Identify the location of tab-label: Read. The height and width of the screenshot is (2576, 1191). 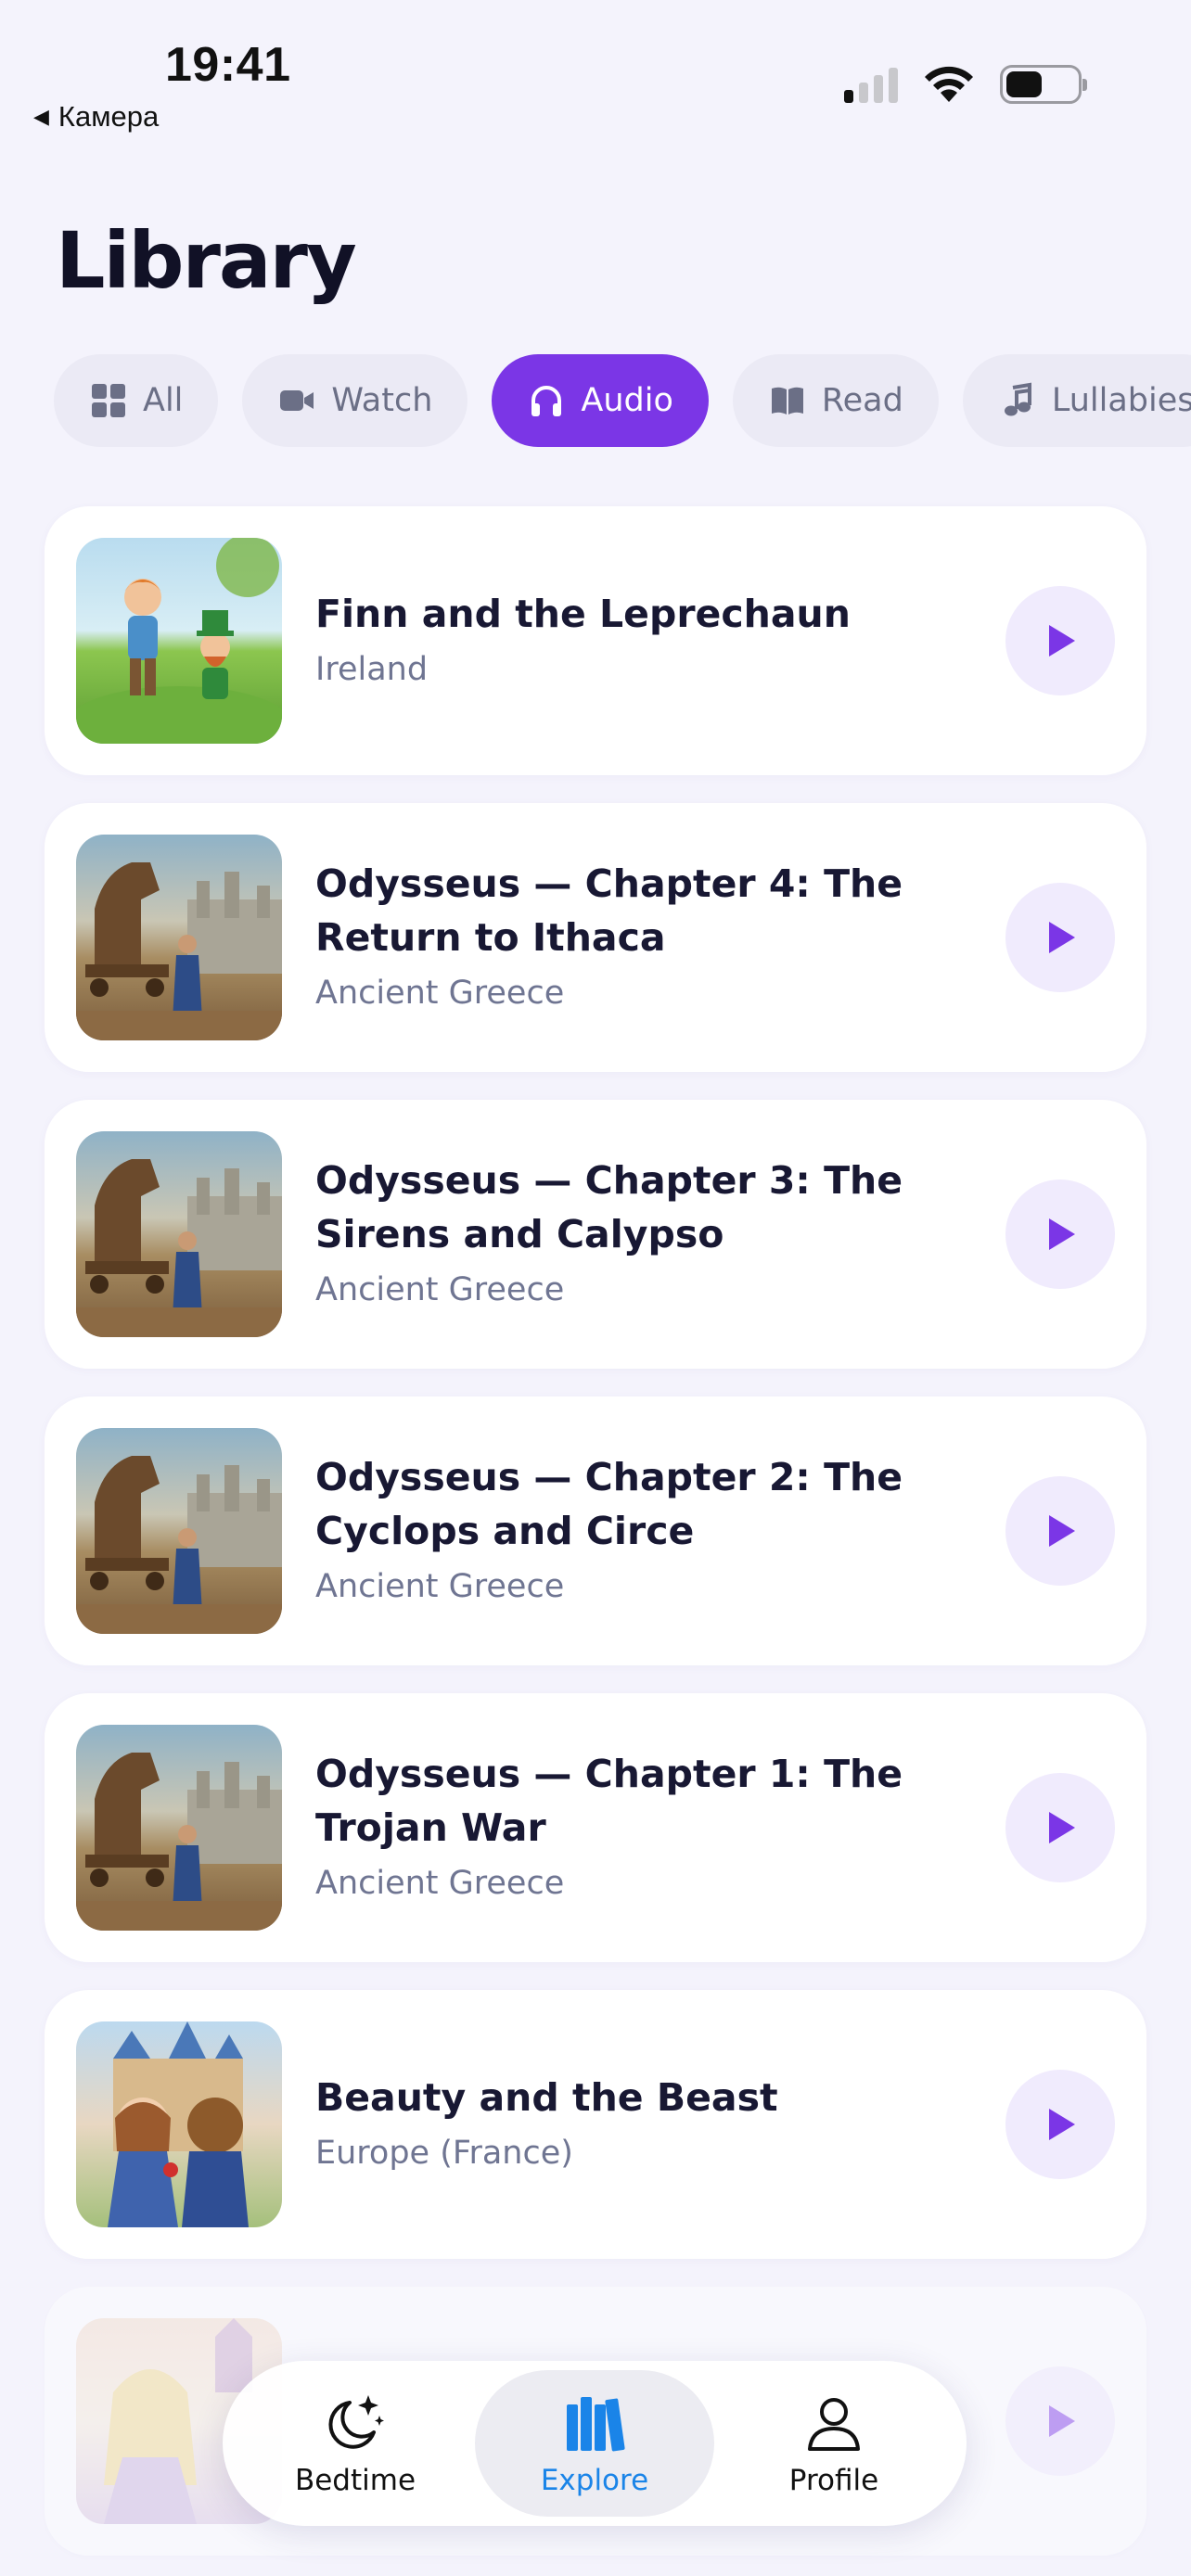
(862, 400).